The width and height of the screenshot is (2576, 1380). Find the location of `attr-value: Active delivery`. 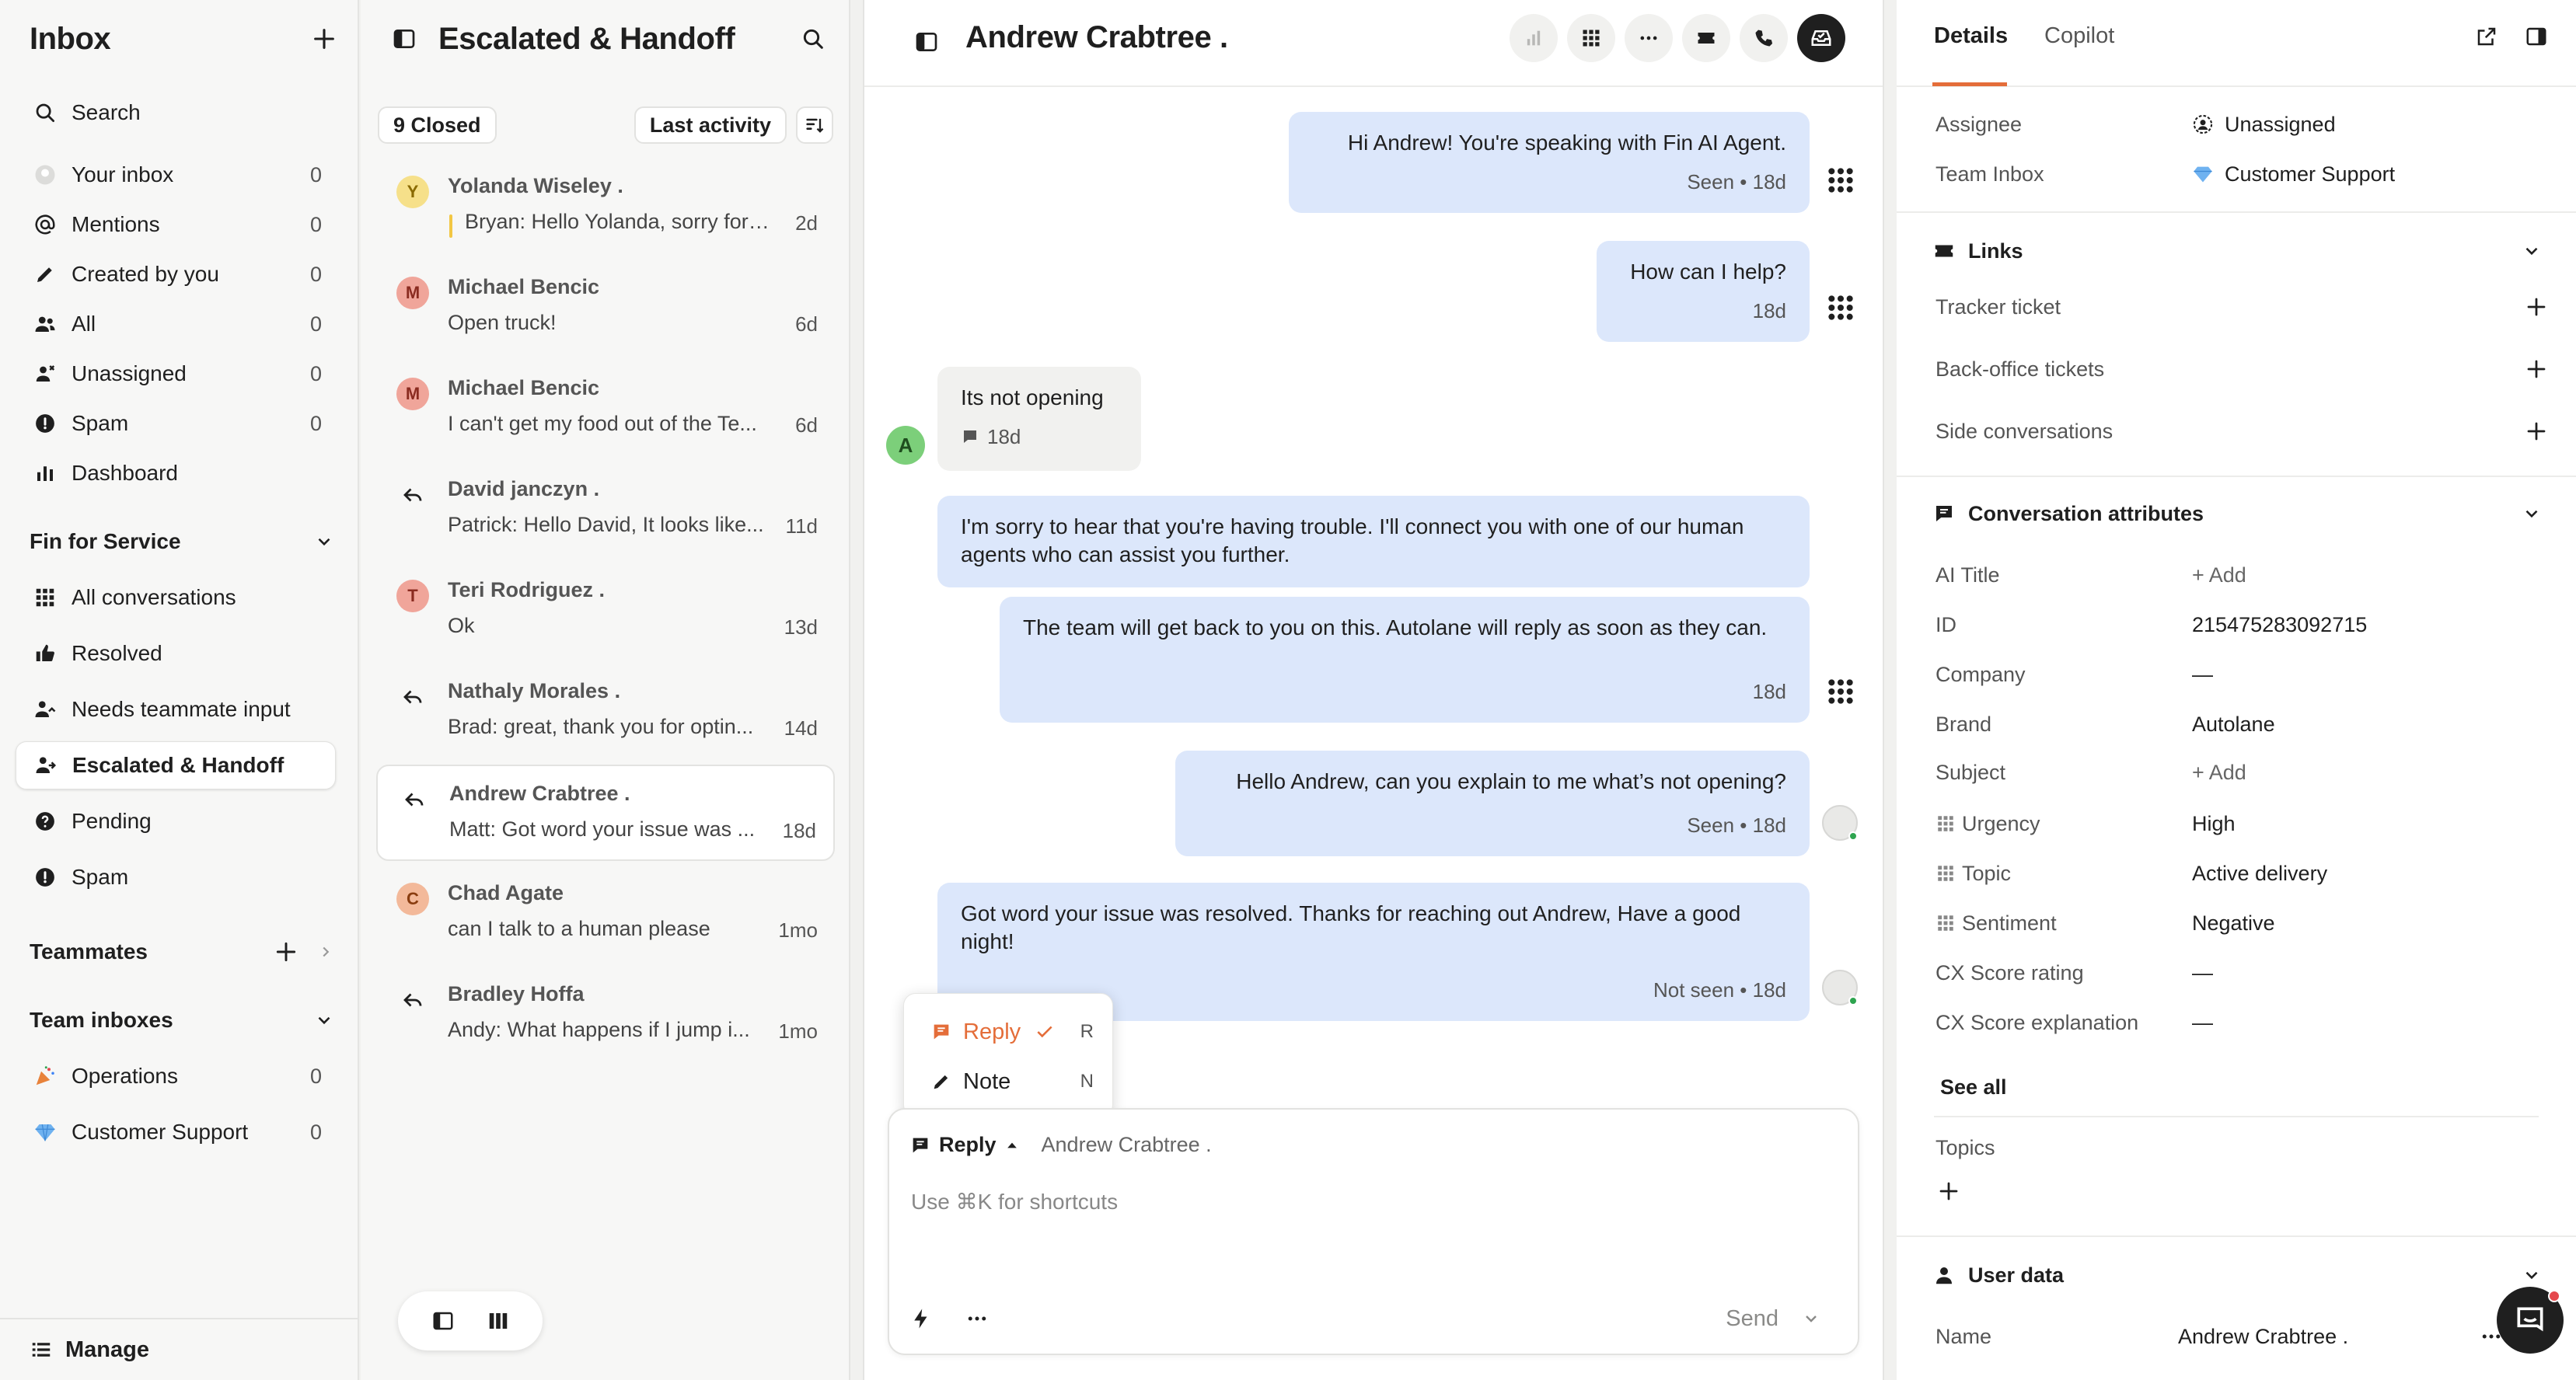

attr-value: Active delivery is located at coordinates (2260, 874).